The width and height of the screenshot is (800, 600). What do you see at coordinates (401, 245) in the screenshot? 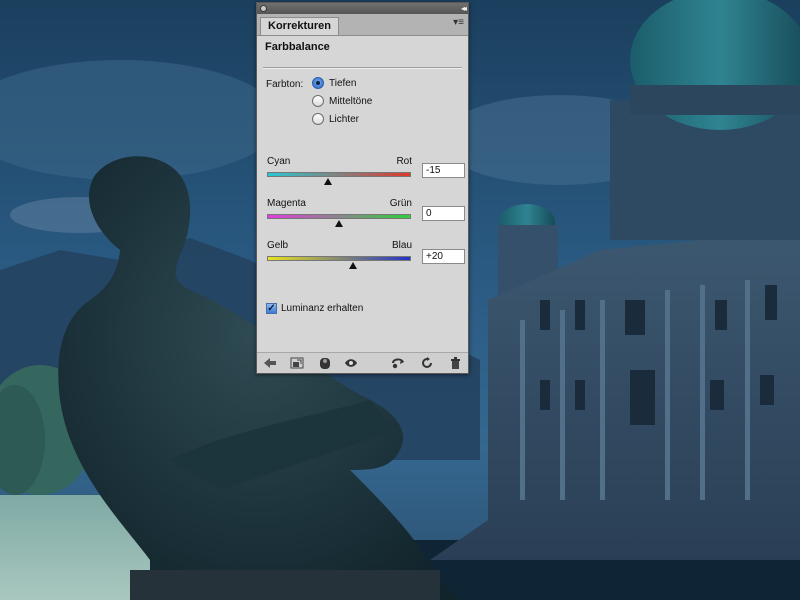
I see `slider-right-label: Blau` at bounding box center [401, 245].